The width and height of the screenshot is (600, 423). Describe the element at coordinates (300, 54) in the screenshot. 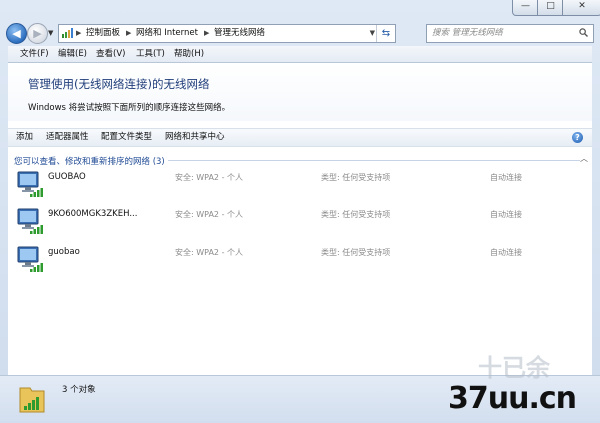

I see `menu-bar: 文件(F) 编辑(E) 查看(V) 工具(T) 帮助(H)` at that location.